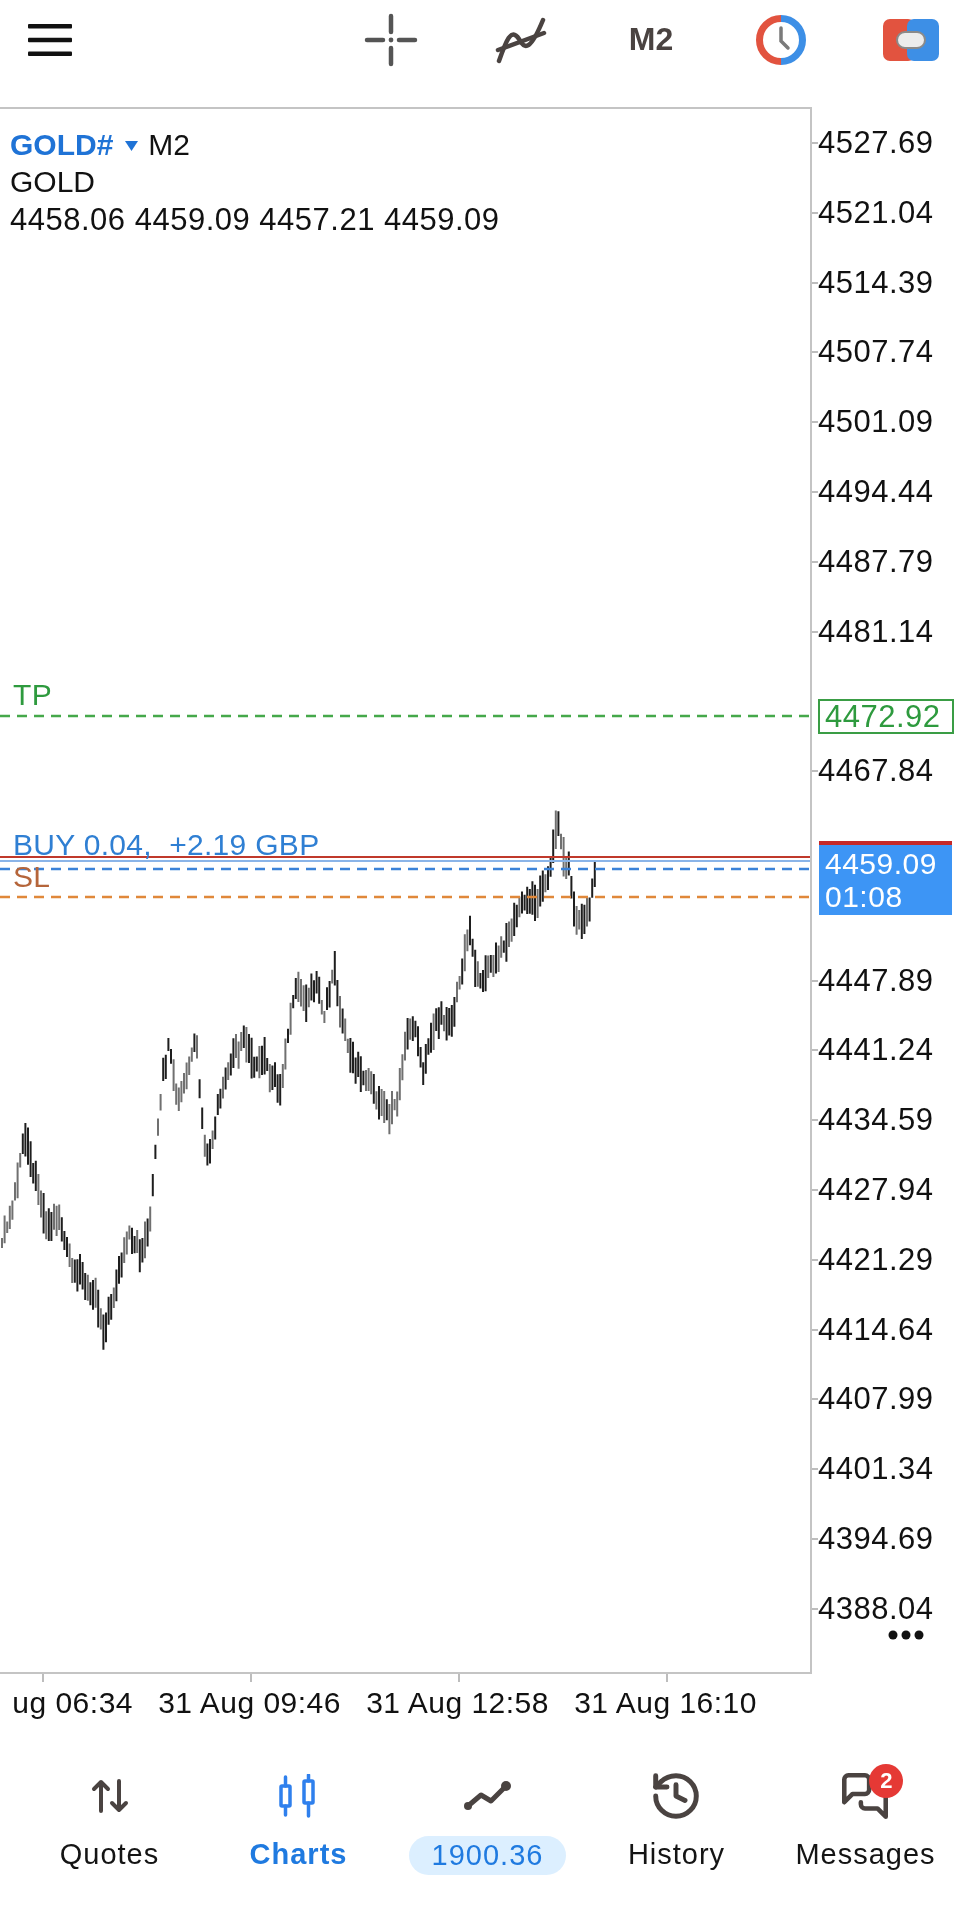 The image size is (976, 1920). Describe the element at coordinates (109, 1796) in the screenshot. I see `arrows-up-down-icon` at that location.